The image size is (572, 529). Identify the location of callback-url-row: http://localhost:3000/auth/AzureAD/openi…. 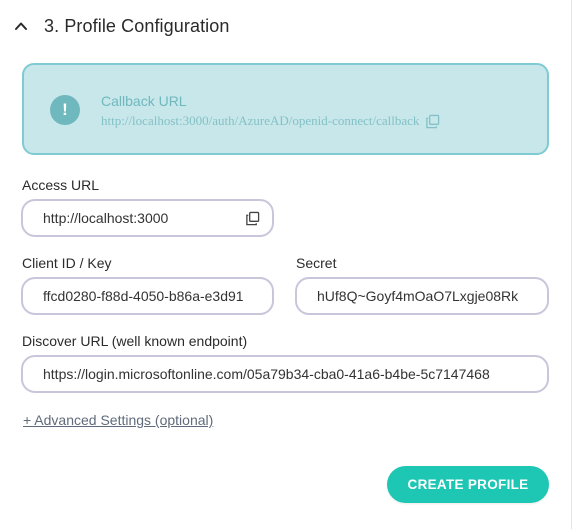
(270, 121).